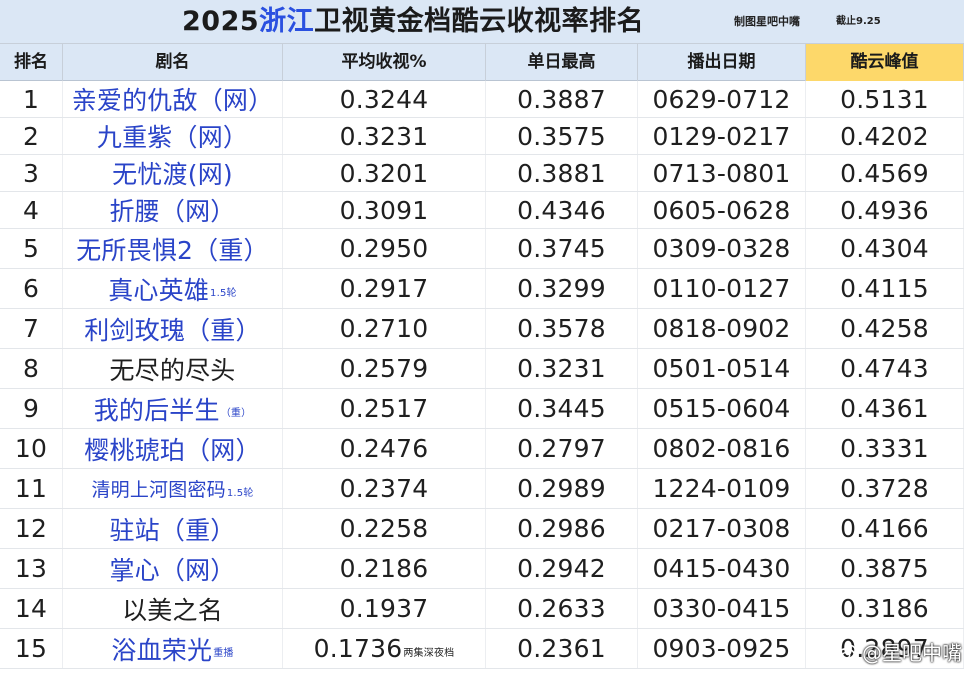 Image resolution: width=964 pixels, height=676 pixels. I want to click on cell-rank: 14, so click(31, 608).